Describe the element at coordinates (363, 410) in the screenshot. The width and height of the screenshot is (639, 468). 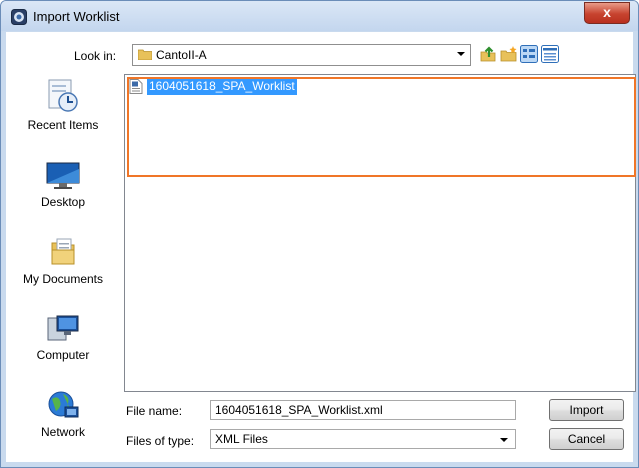
I see `file-name-input: 1604051618_SPA_Worklist.xml` at that location.